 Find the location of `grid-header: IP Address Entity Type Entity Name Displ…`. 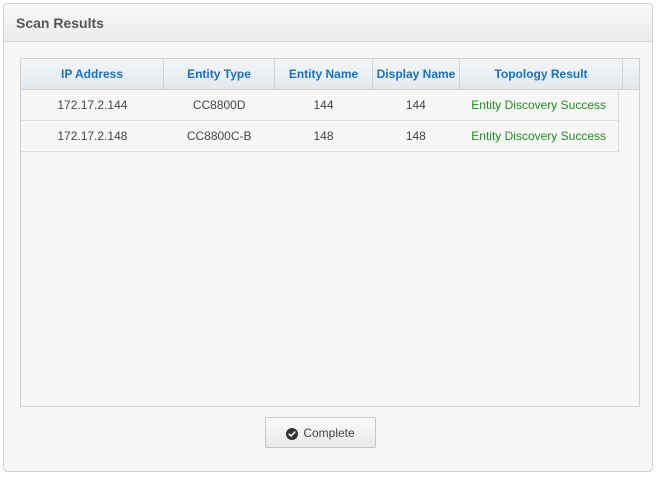

grid-header: IP Address Entity Type Entity Name Displ… is located at coordinates (330, 74).